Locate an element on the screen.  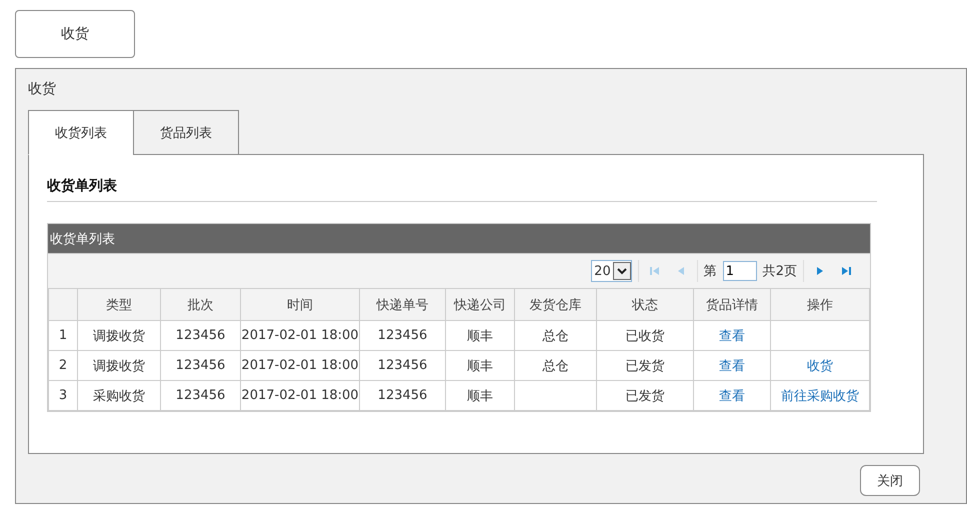
last-page-icon is located at coordinates (846, 271).